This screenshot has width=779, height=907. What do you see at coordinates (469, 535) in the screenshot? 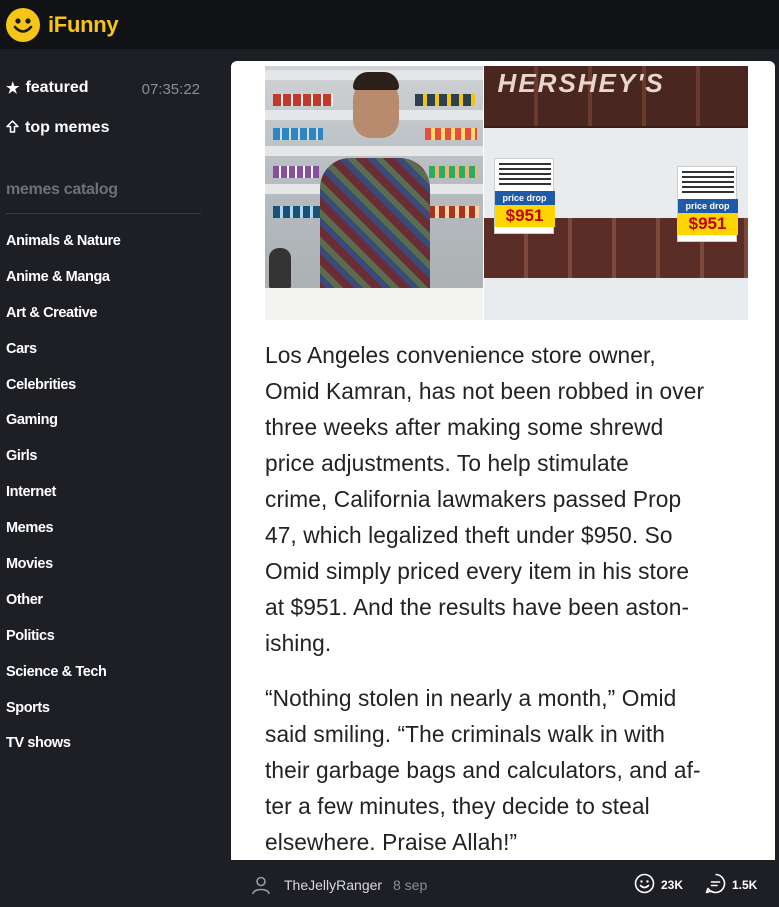
I see `article-line: 47, which legalized theft under $950. So` at bounding box center [469, 535].